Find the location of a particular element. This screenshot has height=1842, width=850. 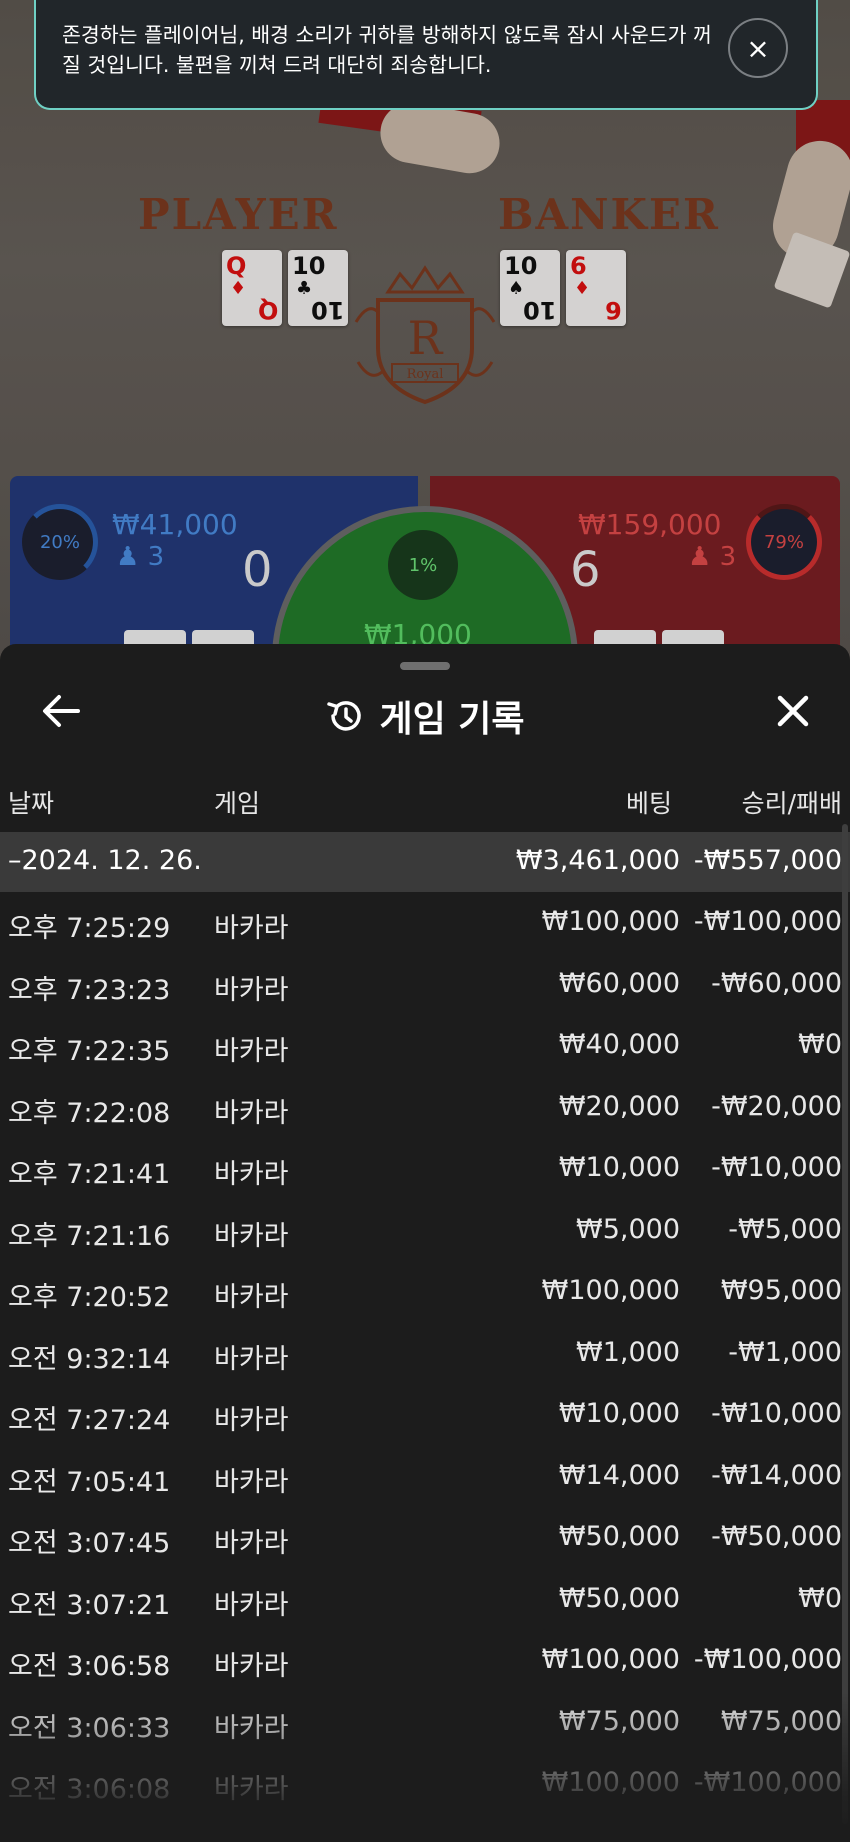

toast-close-button: × is located at coordinates (758, 48).